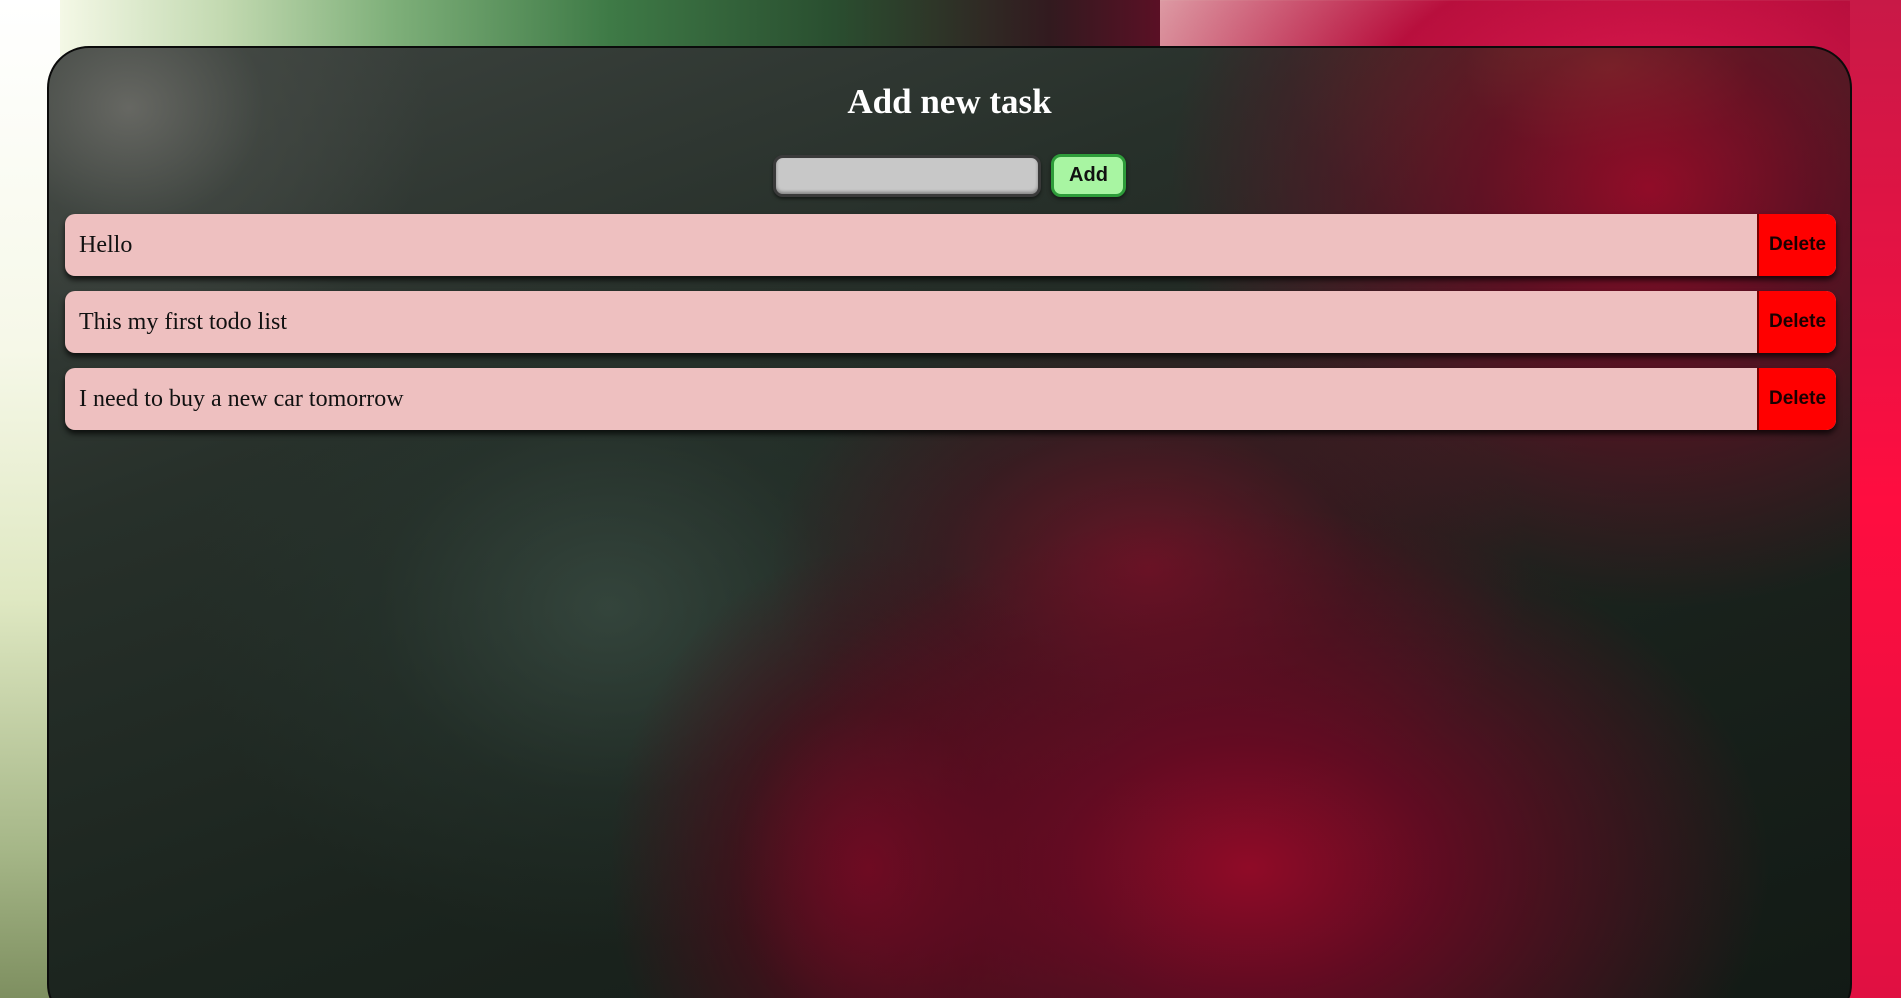 This screenshot has height=998, width=1901. I want to click on task-item: This my first todo list Delete, so click(950, 322).